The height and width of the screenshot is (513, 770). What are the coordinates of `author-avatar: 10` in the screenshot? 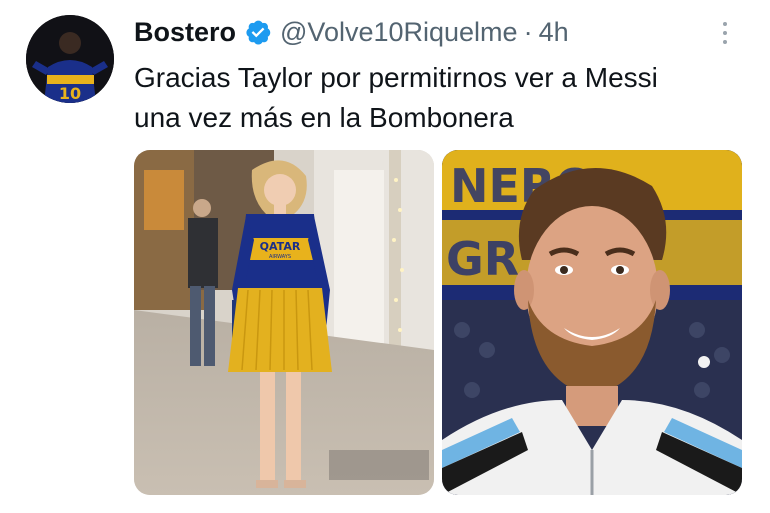 It's located at (70, 59).